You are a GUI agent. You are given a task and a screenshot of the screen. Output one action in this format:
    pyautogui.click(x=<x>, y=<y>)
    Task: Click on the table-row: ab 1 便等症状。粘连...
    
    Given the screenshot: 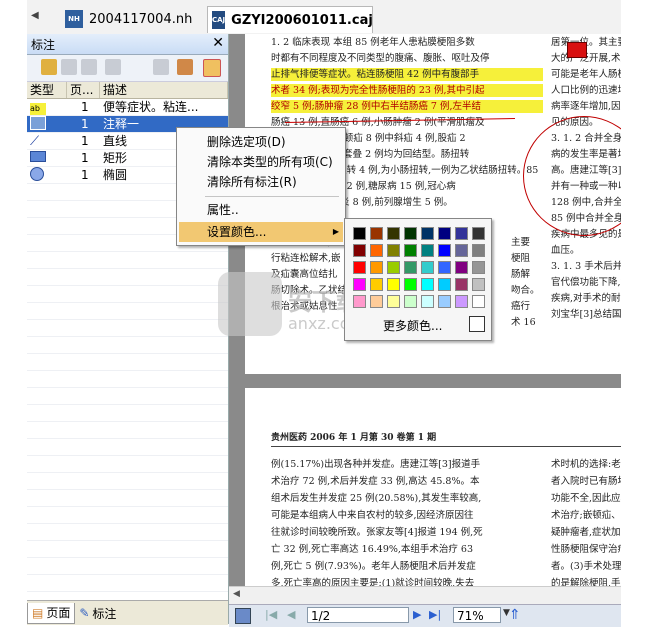 What is the action you would take?
    pyautogui.click(x=127, y=107)
    